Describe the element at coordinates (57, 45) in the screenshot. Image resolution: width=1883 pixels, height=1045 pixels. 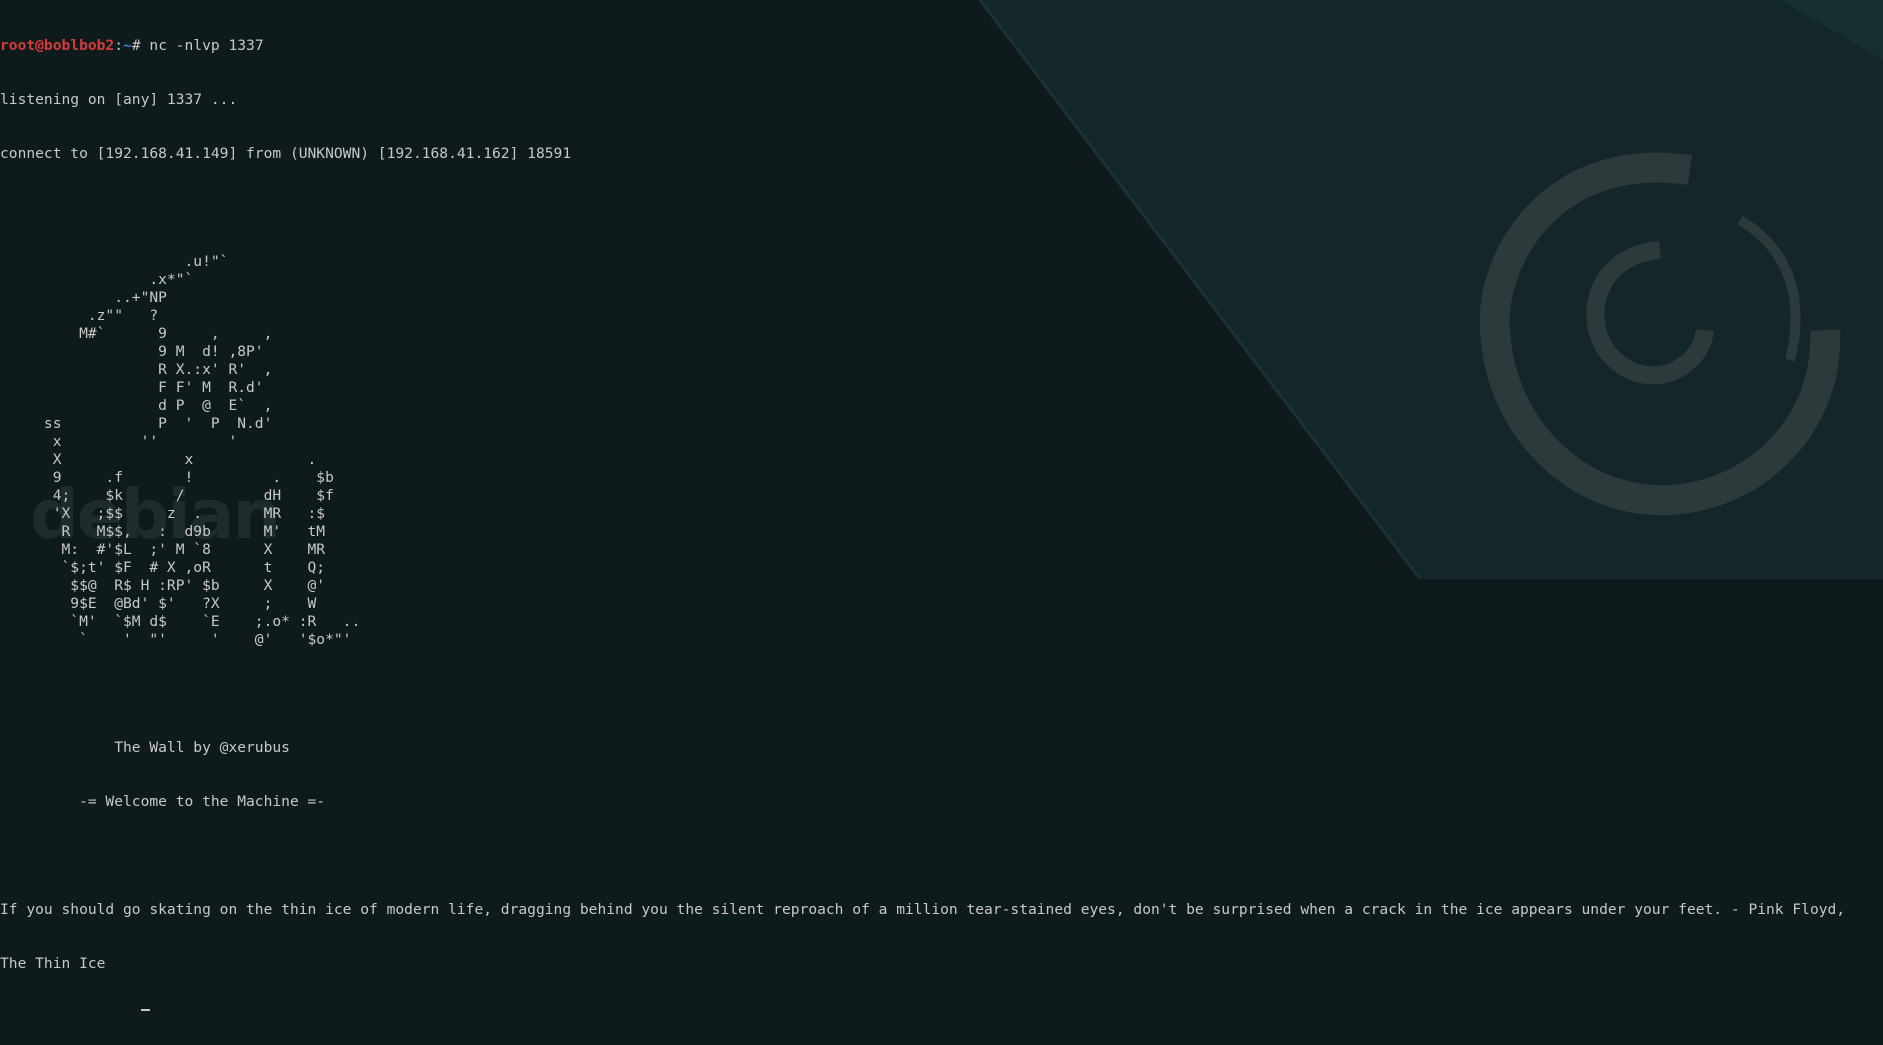
I see `prompt-user-host: root@boblbob2` at that location.